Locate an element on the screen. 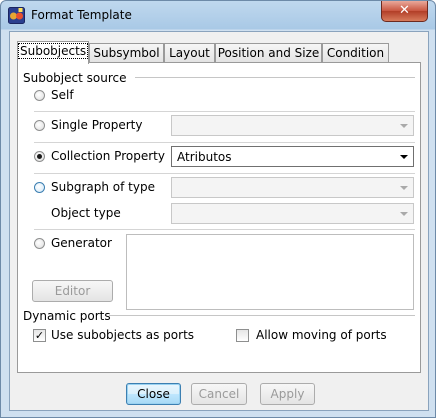  use-subobjects-checkbox: ✓ is located at coordinates (39, 335).